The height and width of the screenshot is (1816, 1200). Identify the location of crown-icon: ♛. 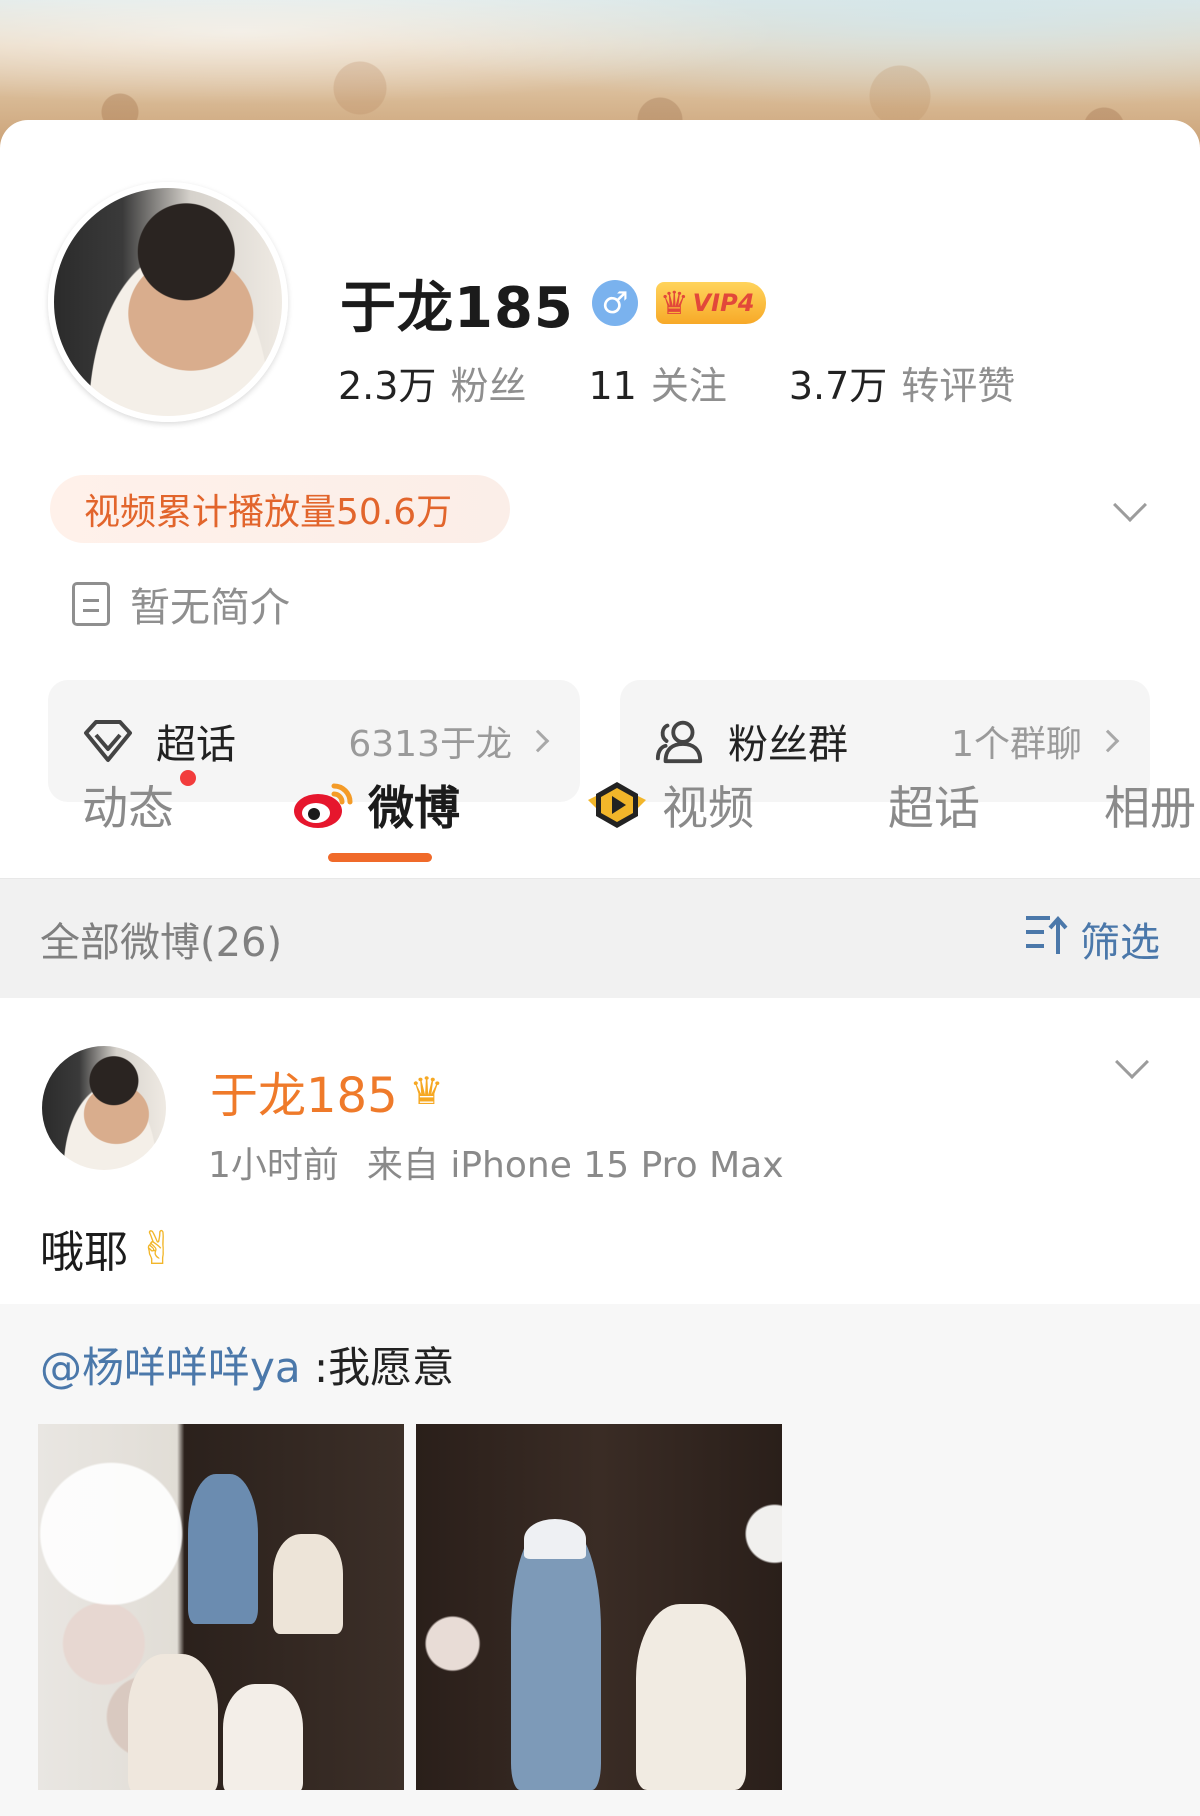
(674, 303).